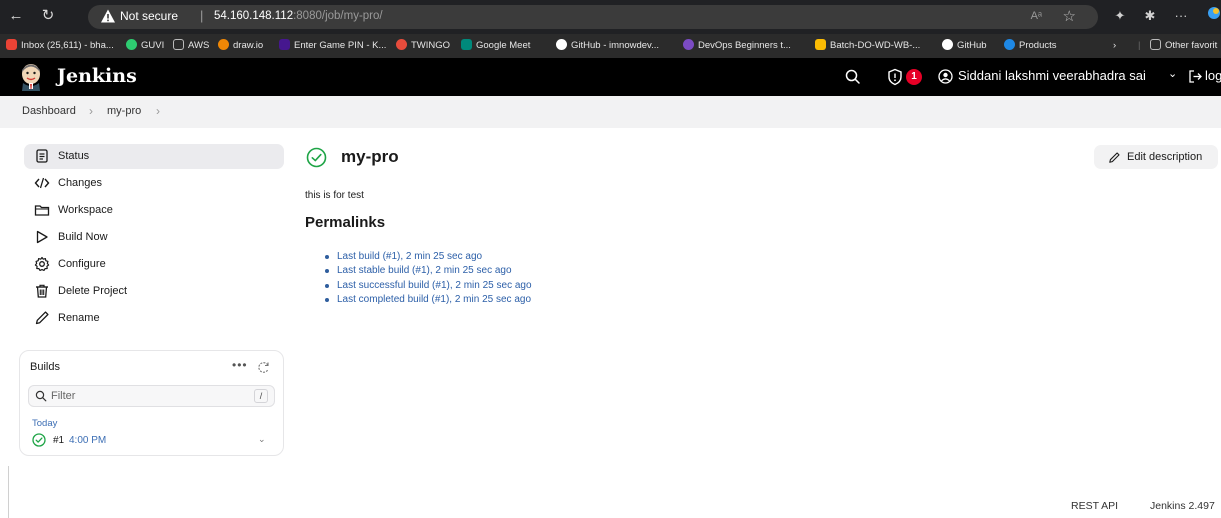  Describe the element at coordinates (42, 156) in the screenshot. I see `status-icon` at that location.